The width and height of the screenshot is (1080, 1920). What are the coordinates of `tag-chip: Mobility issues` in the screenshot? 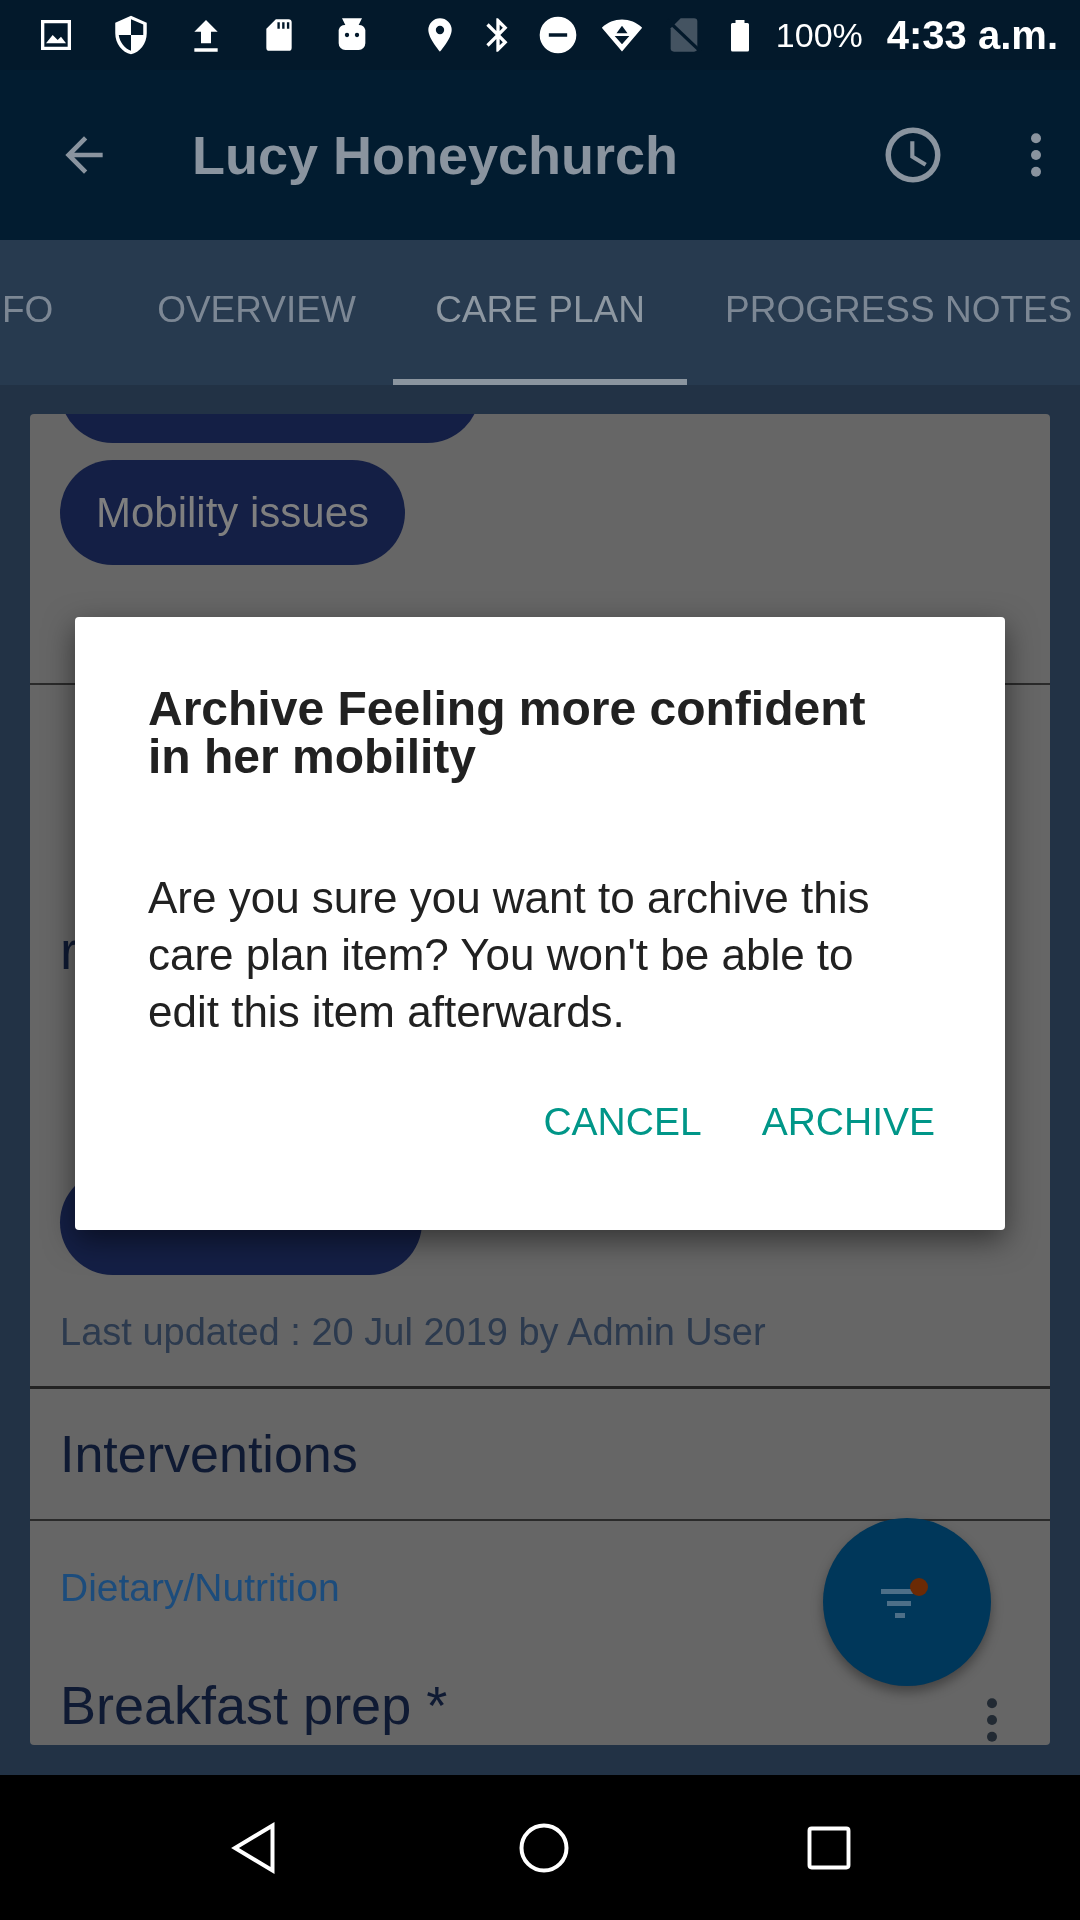 It's located at (233, 512).